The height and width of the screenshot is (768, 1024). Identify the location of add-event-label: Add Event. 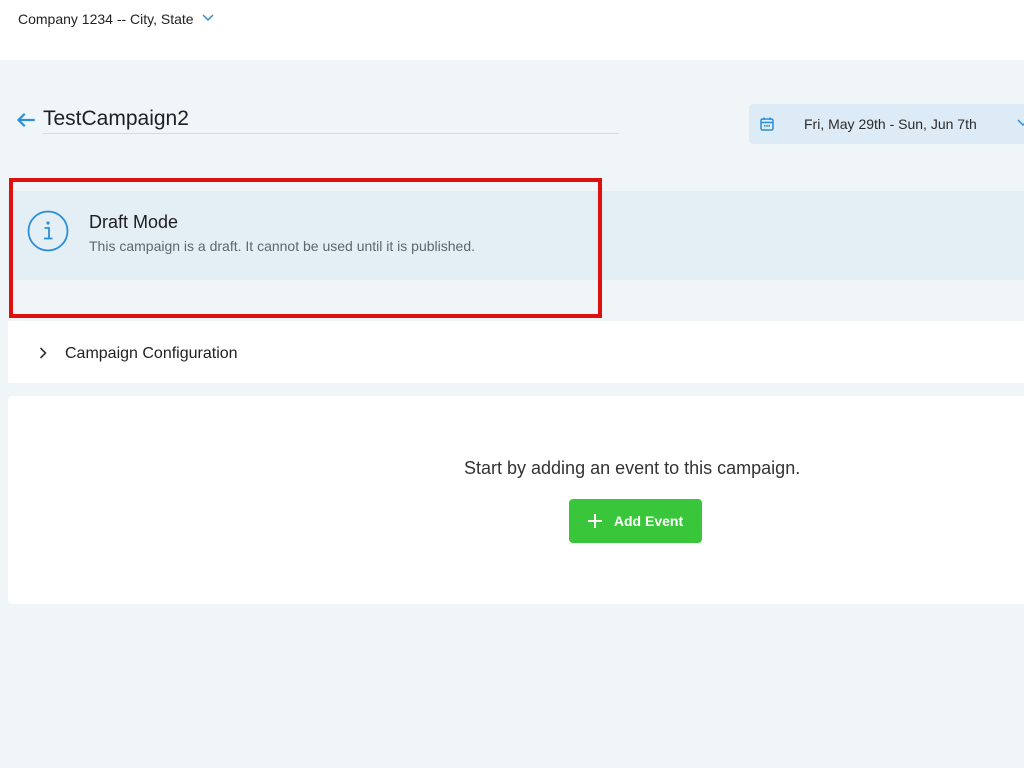
(648, 521).